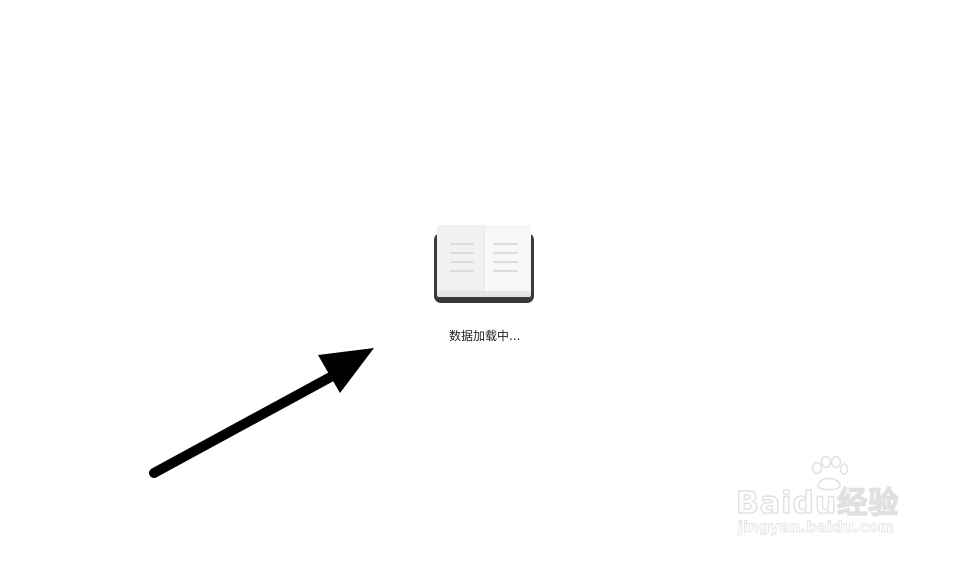  I want to click on arrow-icon, so click(261, 413).